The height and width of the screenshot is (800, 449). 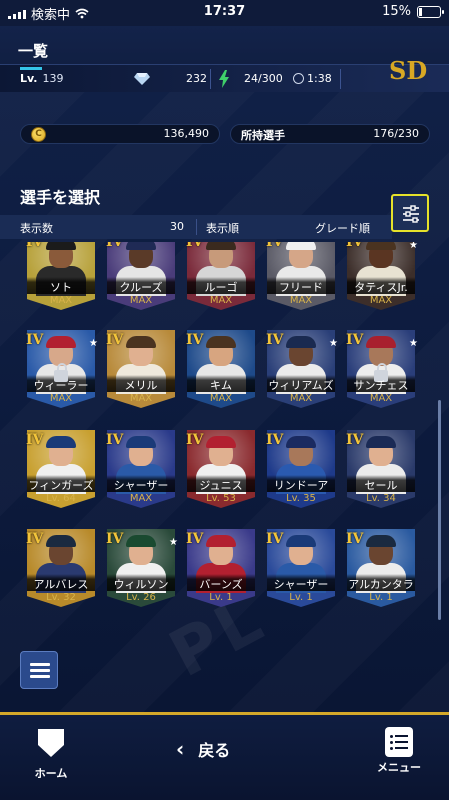 What do you see at coordinates (51, 773) in the screenshot?
I see `home-label: ホーム` at bounding box center [51, 773].